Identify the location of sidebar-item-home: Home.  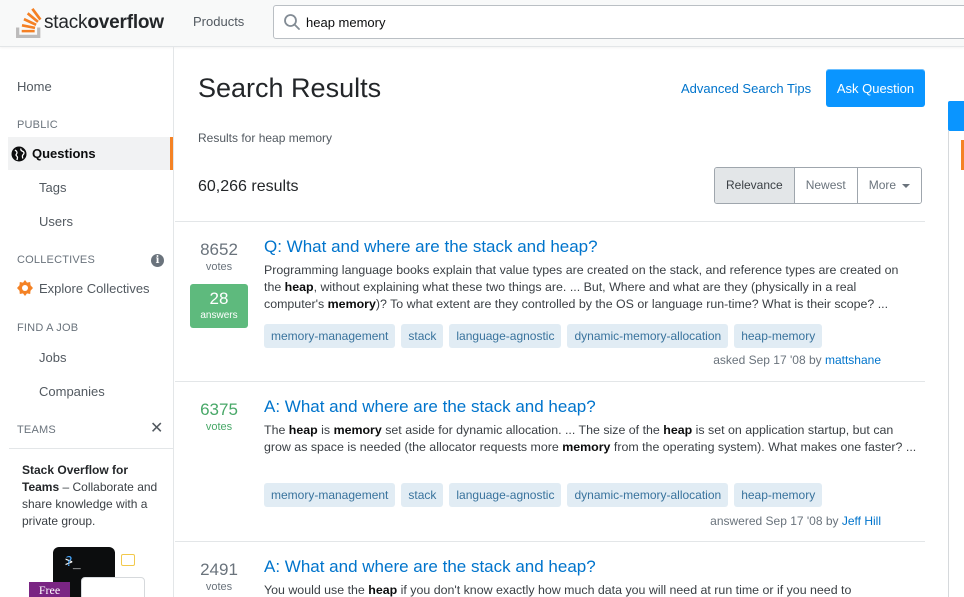
(34, 86).